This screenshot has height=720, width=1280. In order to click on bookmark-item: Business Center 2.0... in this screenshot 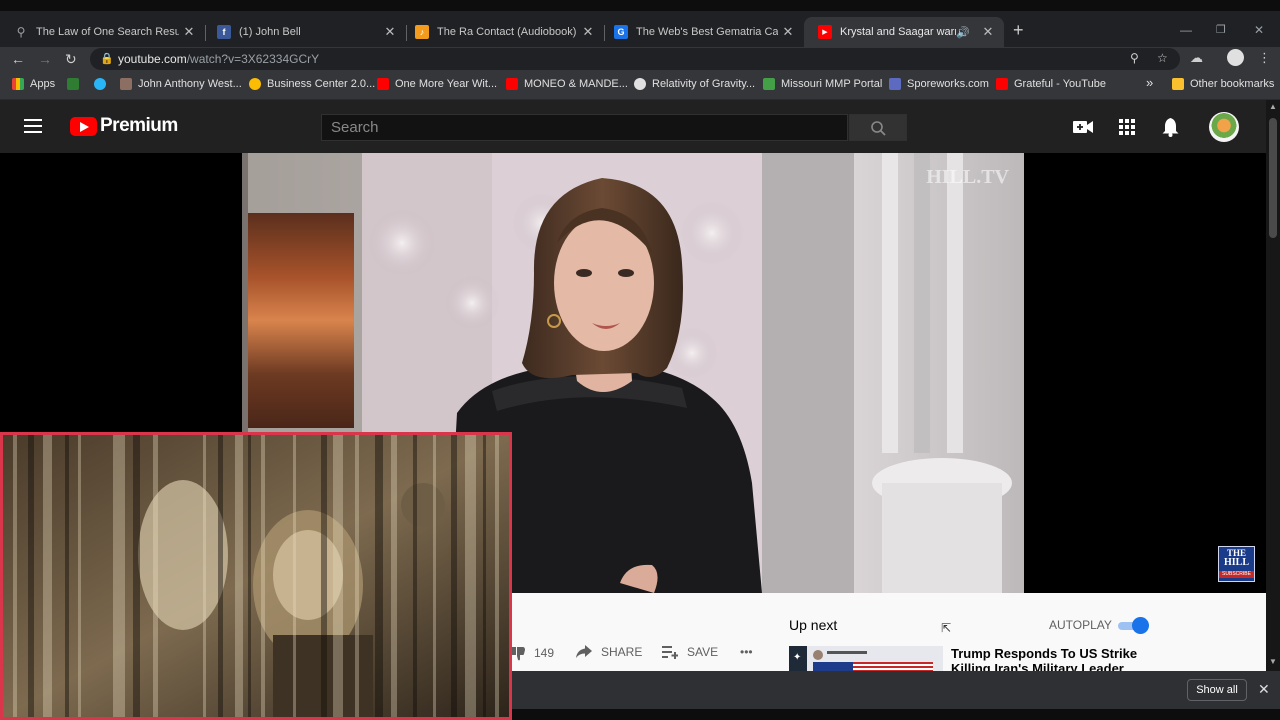, I will do `click(312, 84)`.